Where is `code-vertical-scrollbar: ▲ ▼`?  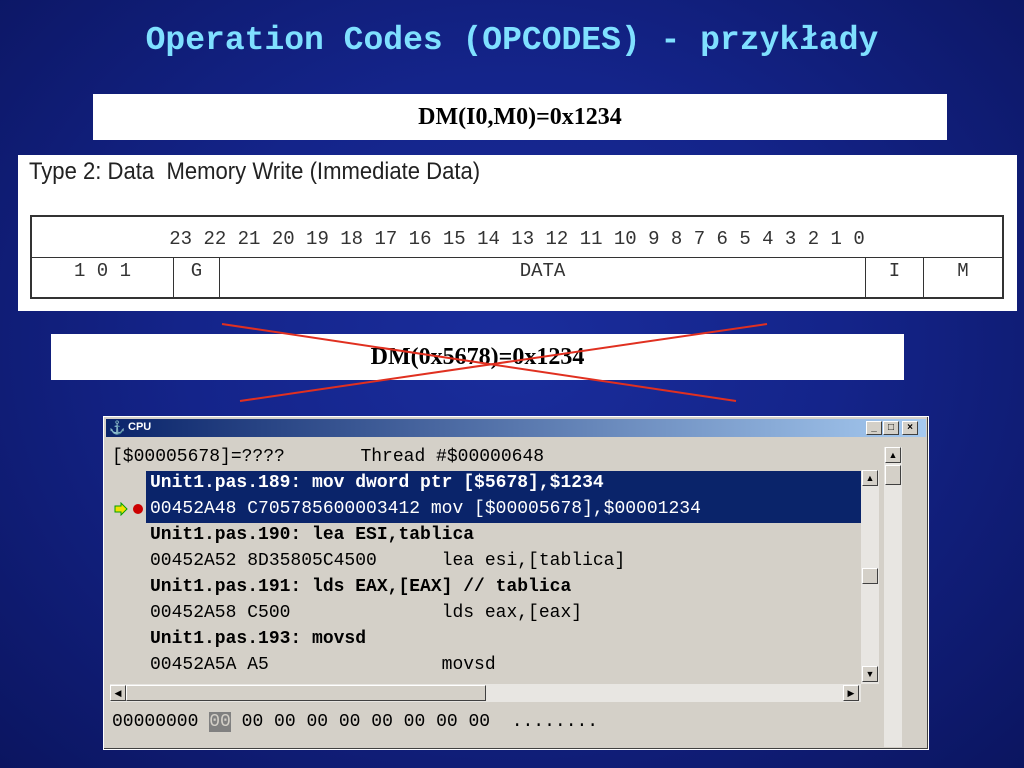 code-vertical-scrollbar: ▲ ▼ is located at coordinates (870, 577).